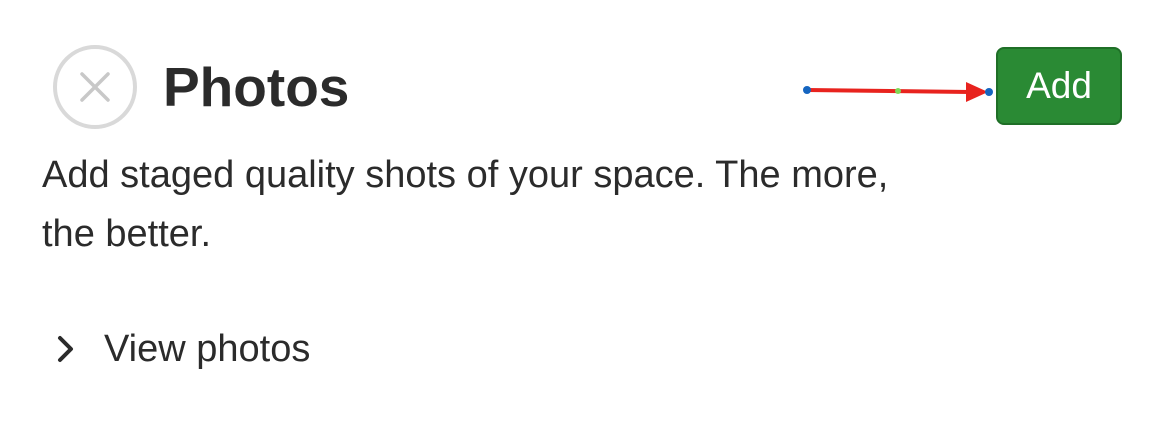  I want to click on view-photos-label: View photos, so click(207, 349).